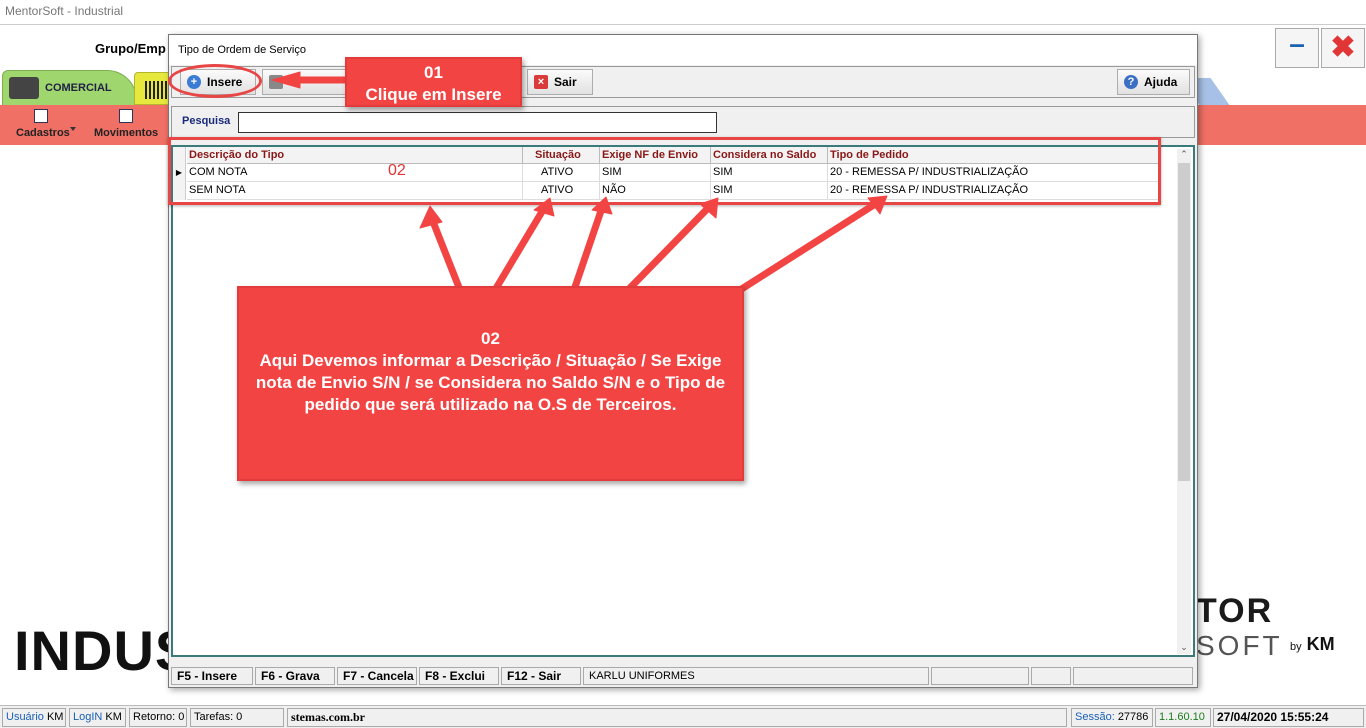  Describe the element at coordinates (1288, 717) in the screenshot. I see `status-datetime: 27/04/2020 15:55:24` at that location.